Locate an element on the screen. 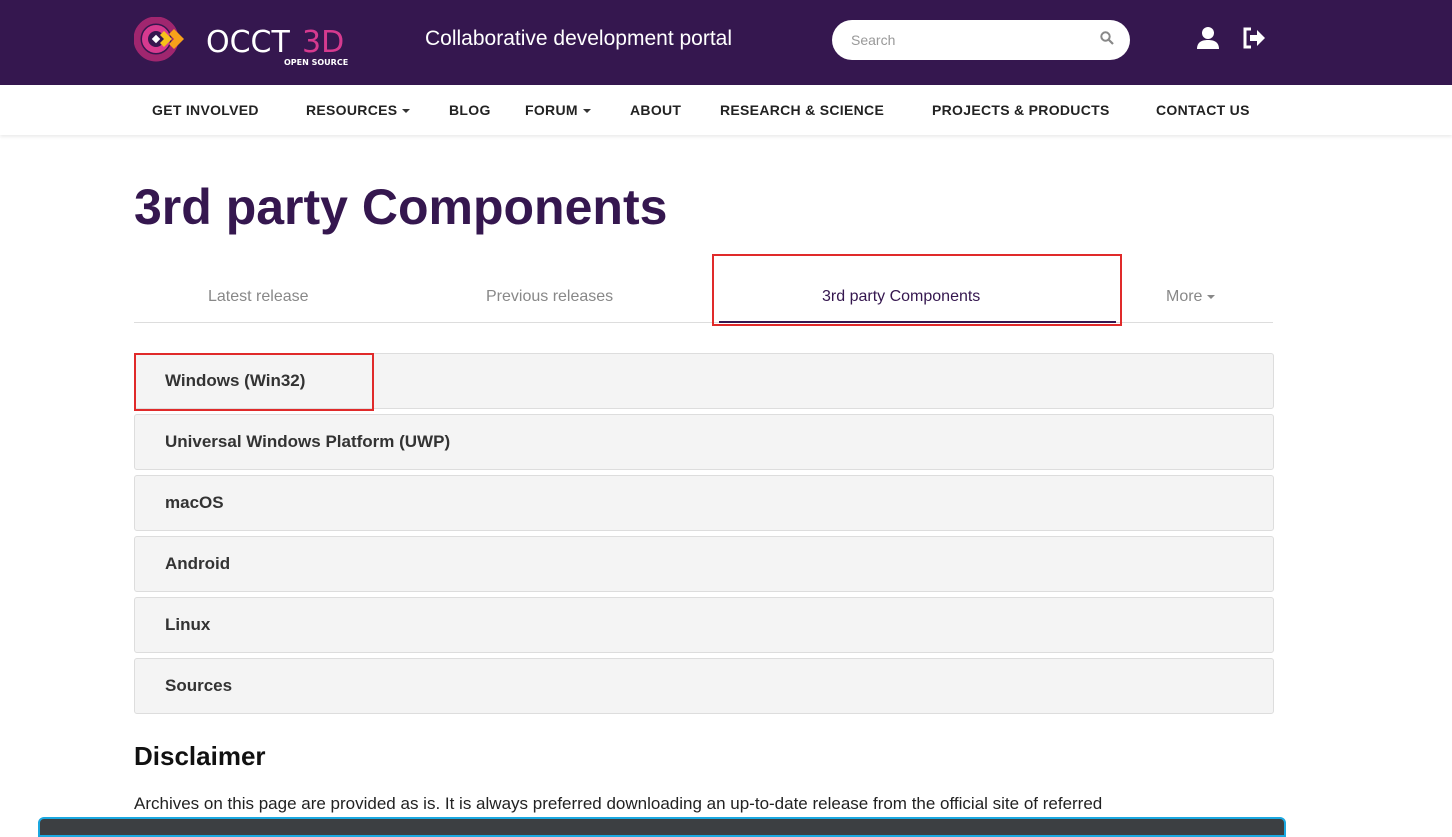  panel-title: Linux is located at coordinates (188, 624).